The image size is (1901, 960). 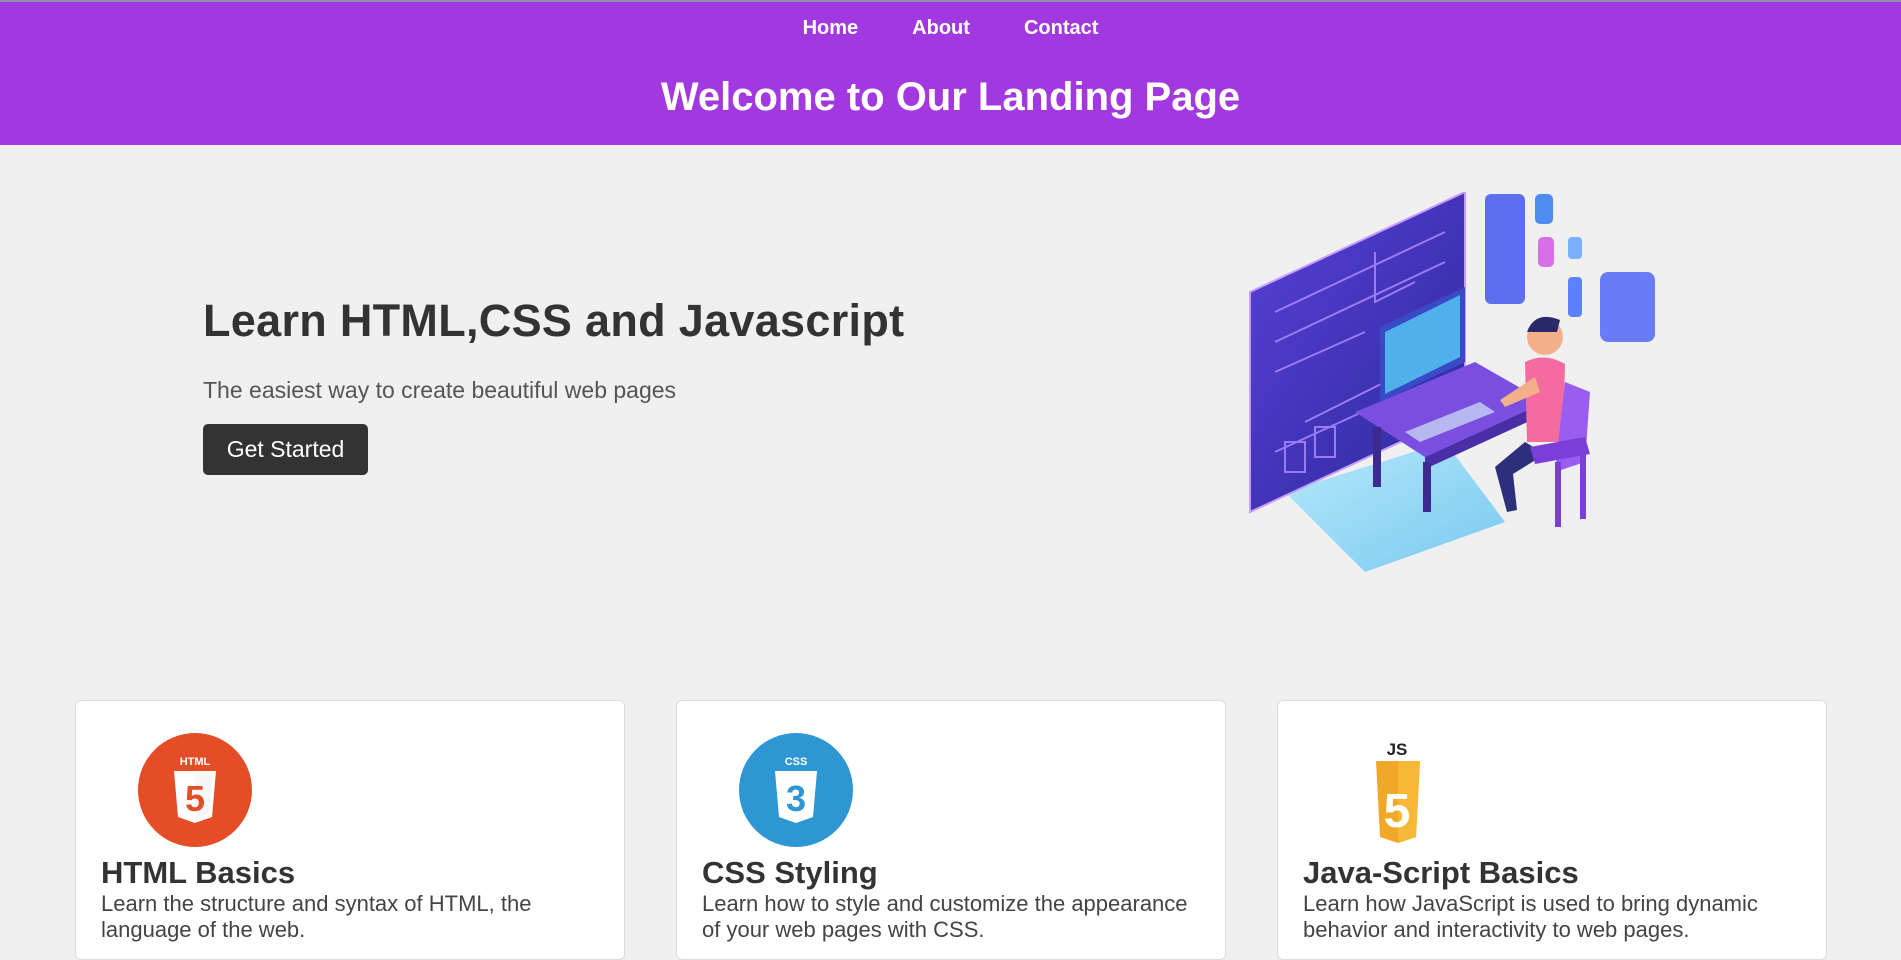 What do you see at coordinates (831, 28) in the screenshot?
I see `nav-home-link: Home` at bounding box center [831, 28].